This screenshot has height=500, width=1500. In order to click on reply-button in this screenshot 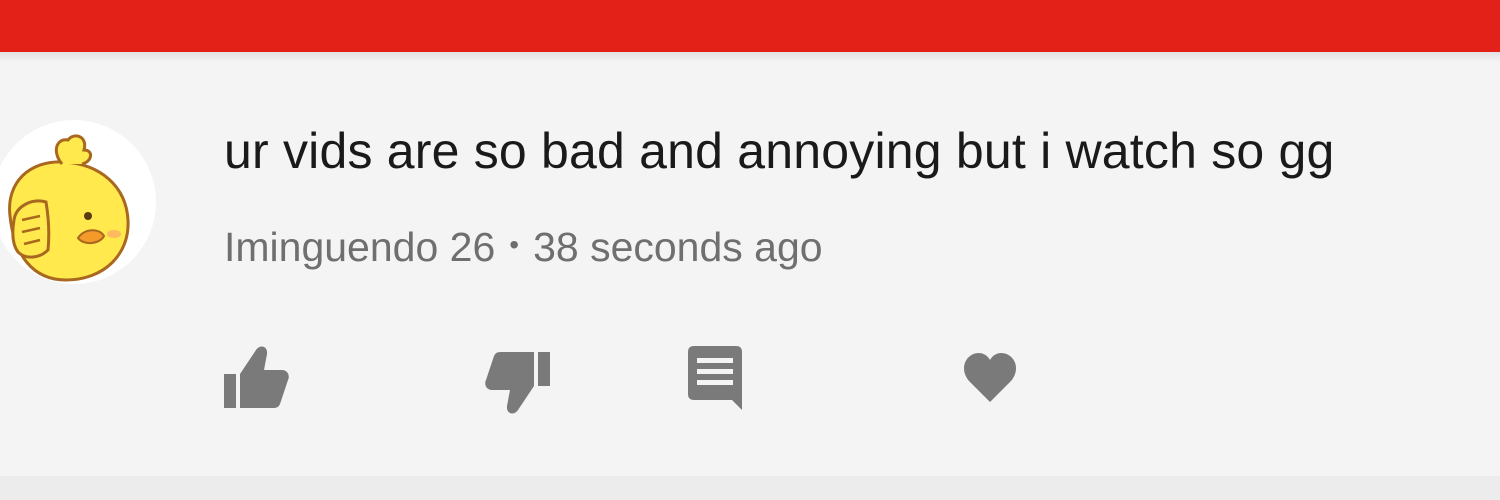, I will do `click(717, 378)`.